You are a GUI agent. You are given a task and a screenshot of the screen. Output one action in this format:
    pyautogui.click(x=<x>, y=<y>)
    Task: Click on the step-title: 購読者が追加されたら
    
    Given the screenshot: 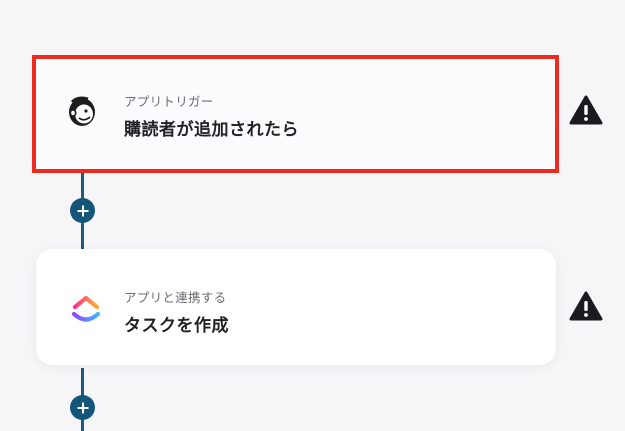 What is the action you would take?
    pyautogui.click(x=211, y=130)
    